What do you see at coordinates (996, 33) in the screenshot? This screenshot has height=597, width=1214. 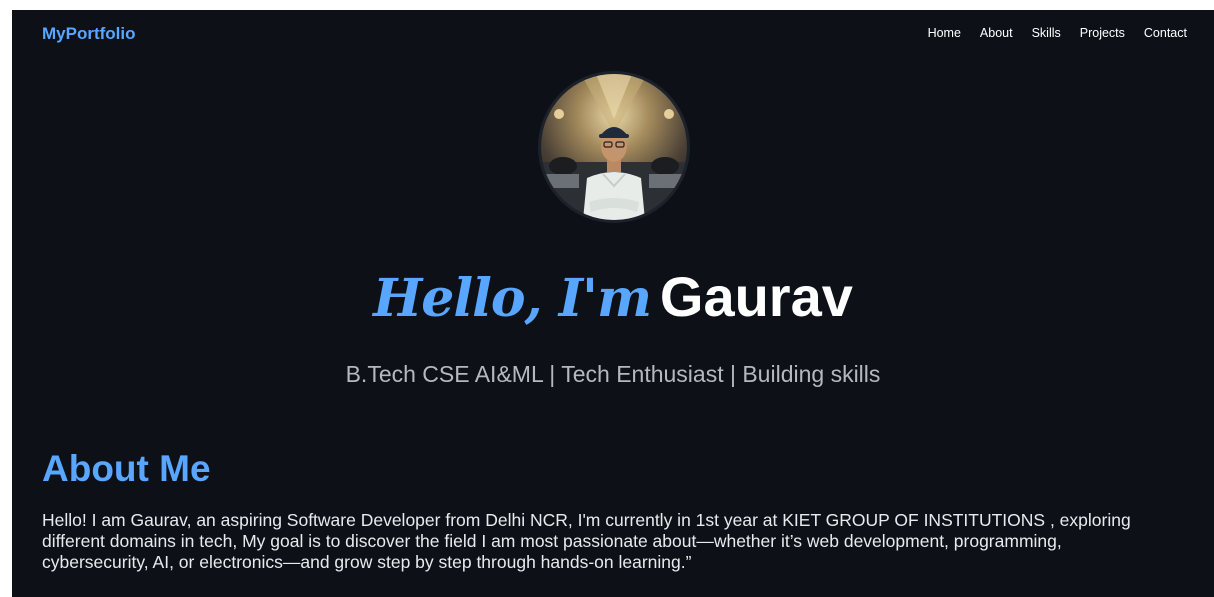 I see `nav-link-about: About` at bounding box center [996, 33].